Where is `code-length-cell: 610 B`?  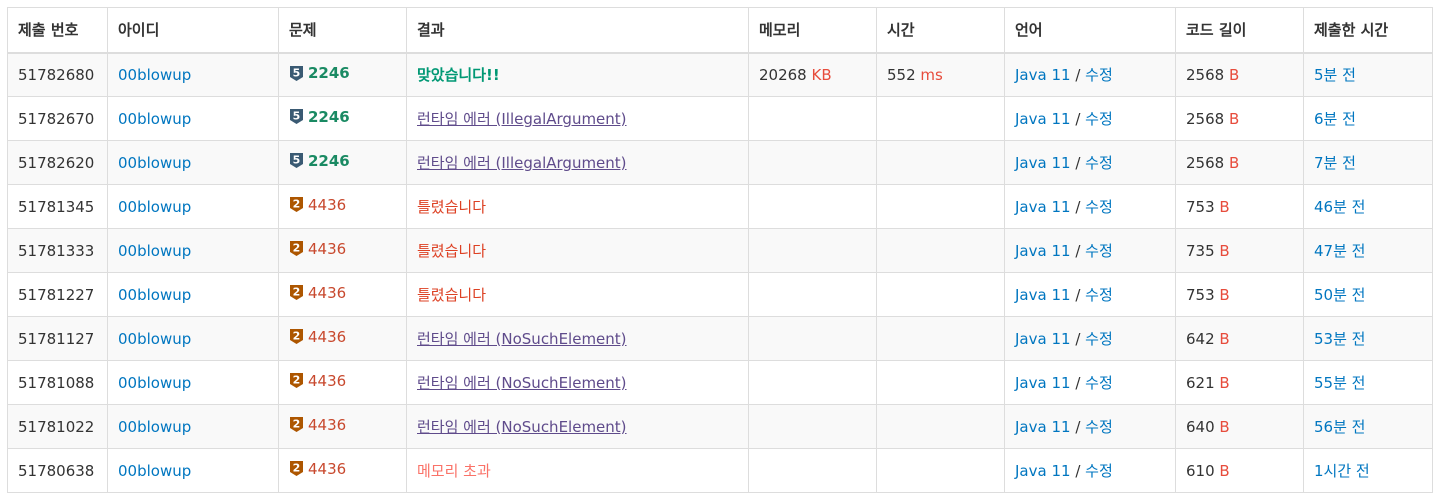 code-length-cell: 610 B is located at coordinates (1239, 470).